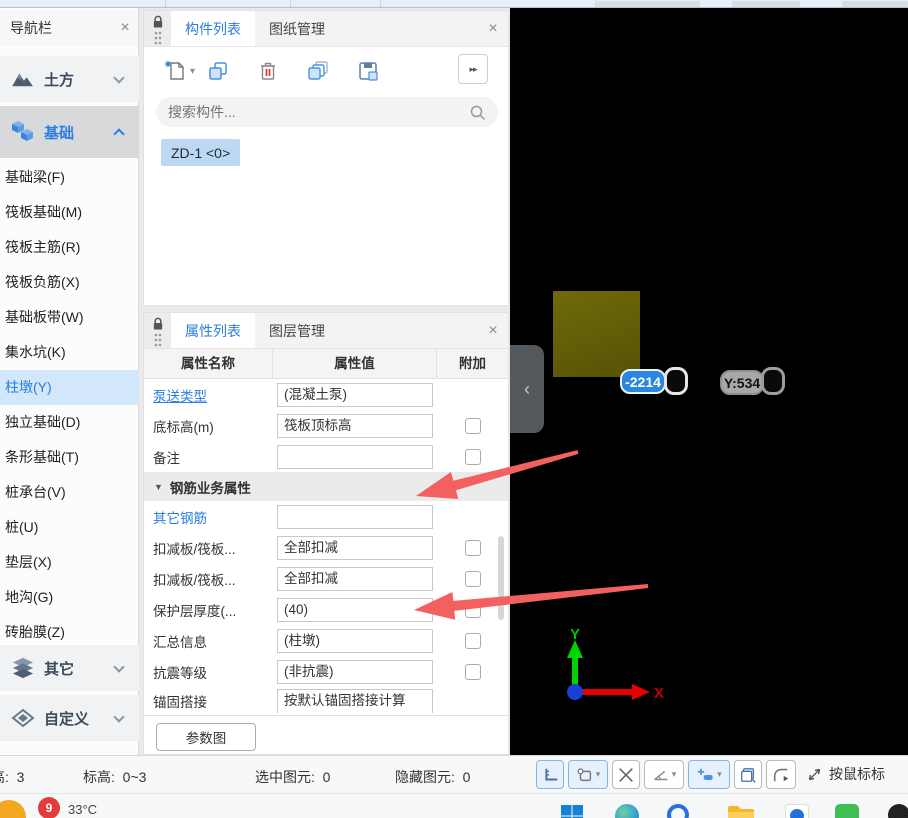 This screenshot has width=908, height=818. What do you see at coordinates (69, 247) in the screenshot?
I see `sidebar-item-raft-main-rebar: 筏板主筋(R)` at bounding box center [69, 247].